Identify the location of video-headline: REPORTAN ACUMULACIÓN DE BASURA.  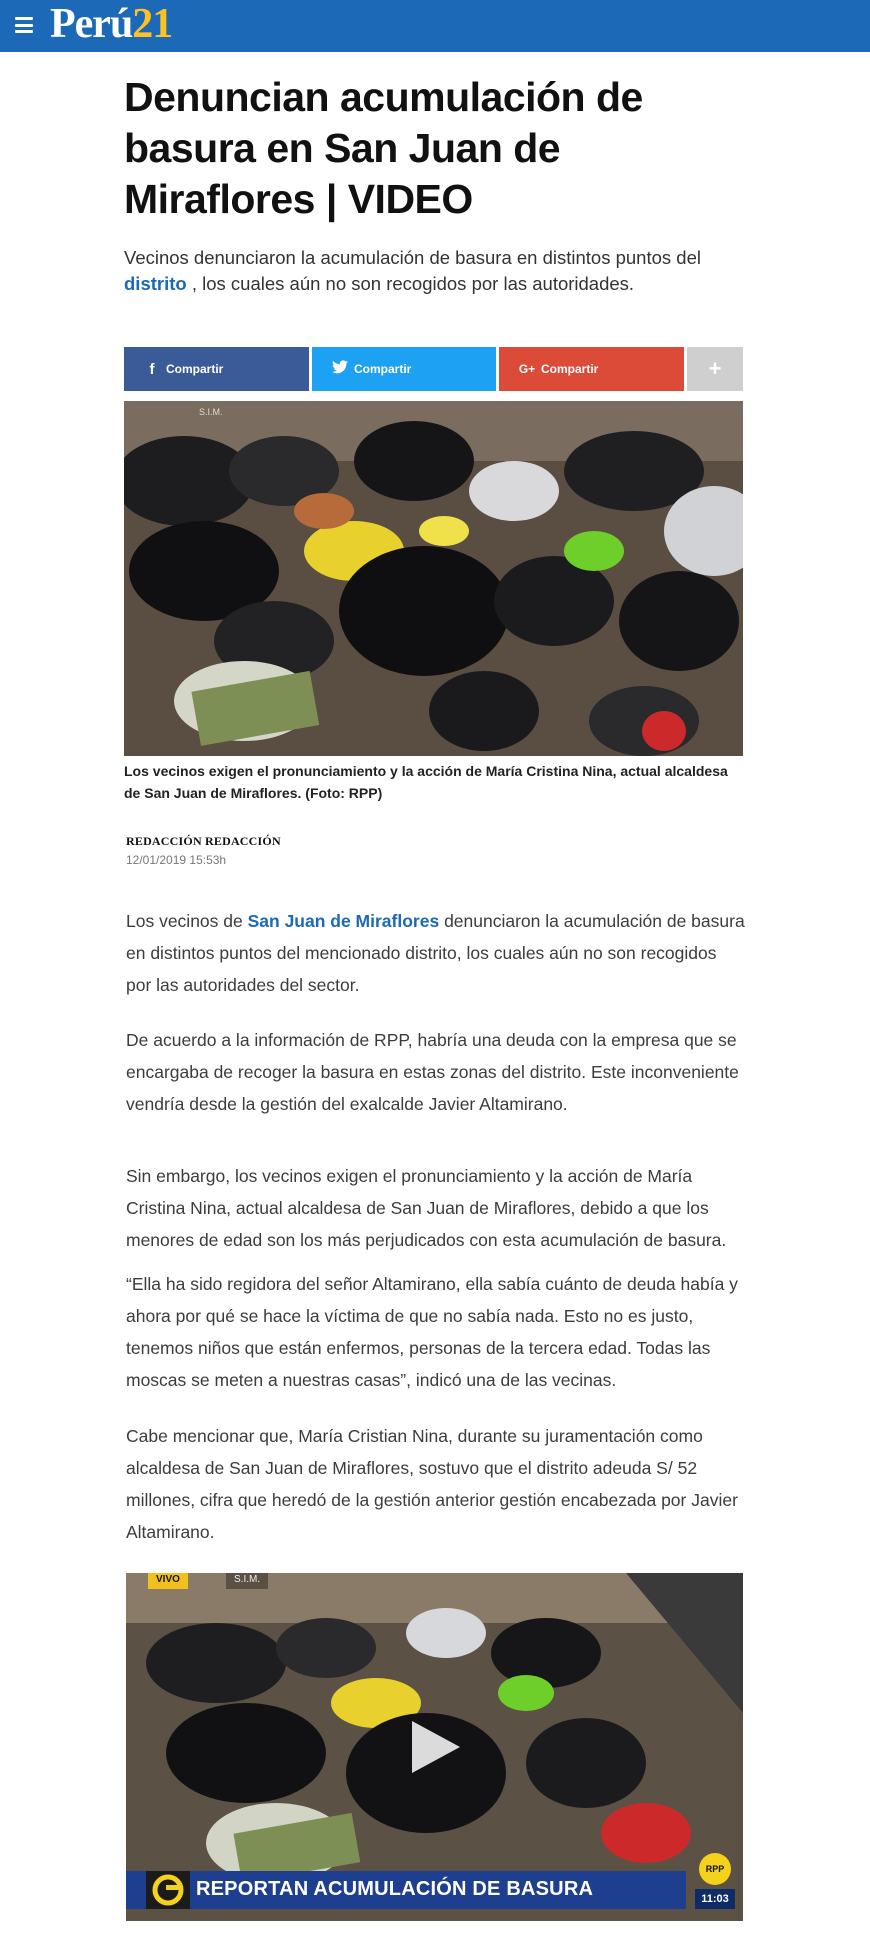
(395, 1889).